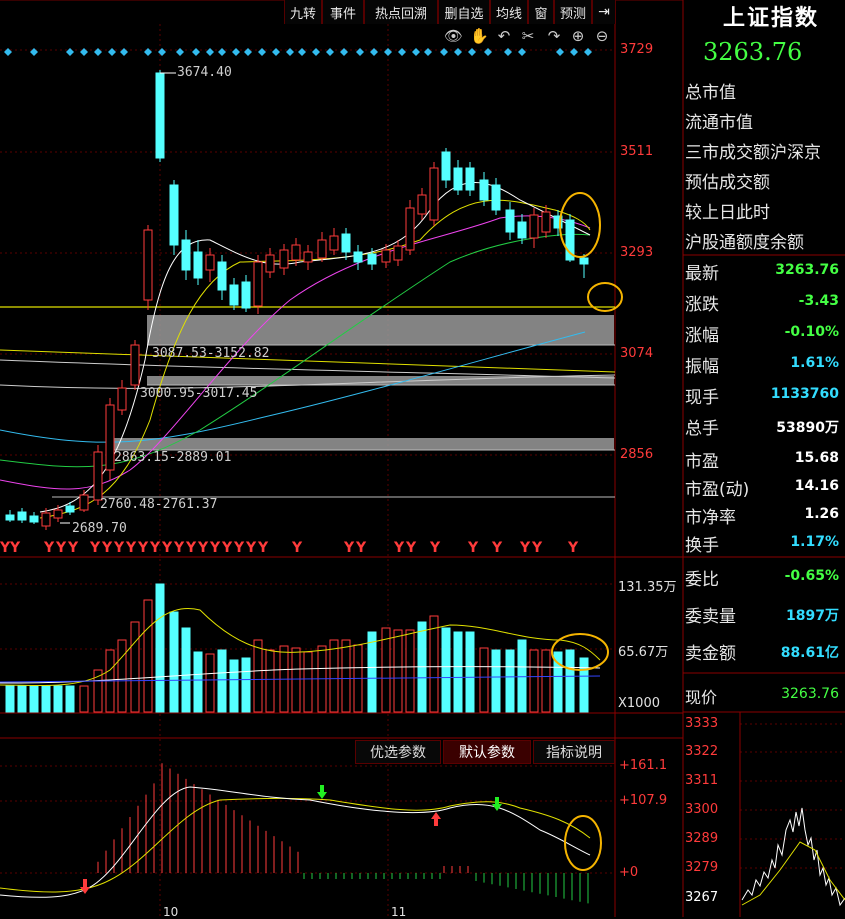 Image resolution: width=845 pixels, height=919 pixels. What do you see at coordinates (637, 252) in the screenshot?
I see `price-axis-label: 3293` at bounding box center [637, 252].